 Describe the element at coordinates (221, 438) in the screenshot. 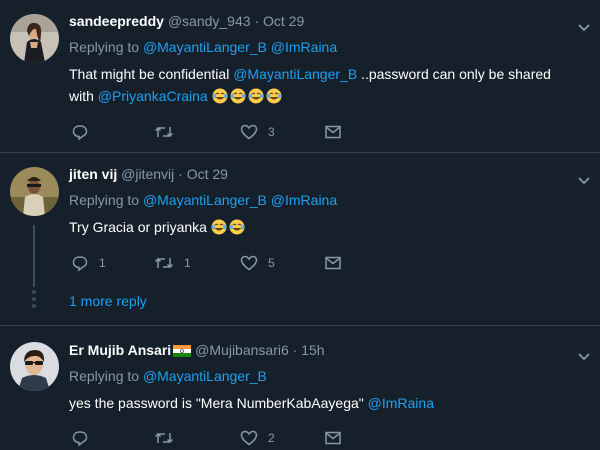

I see `tweet-actions: 2` at that location.